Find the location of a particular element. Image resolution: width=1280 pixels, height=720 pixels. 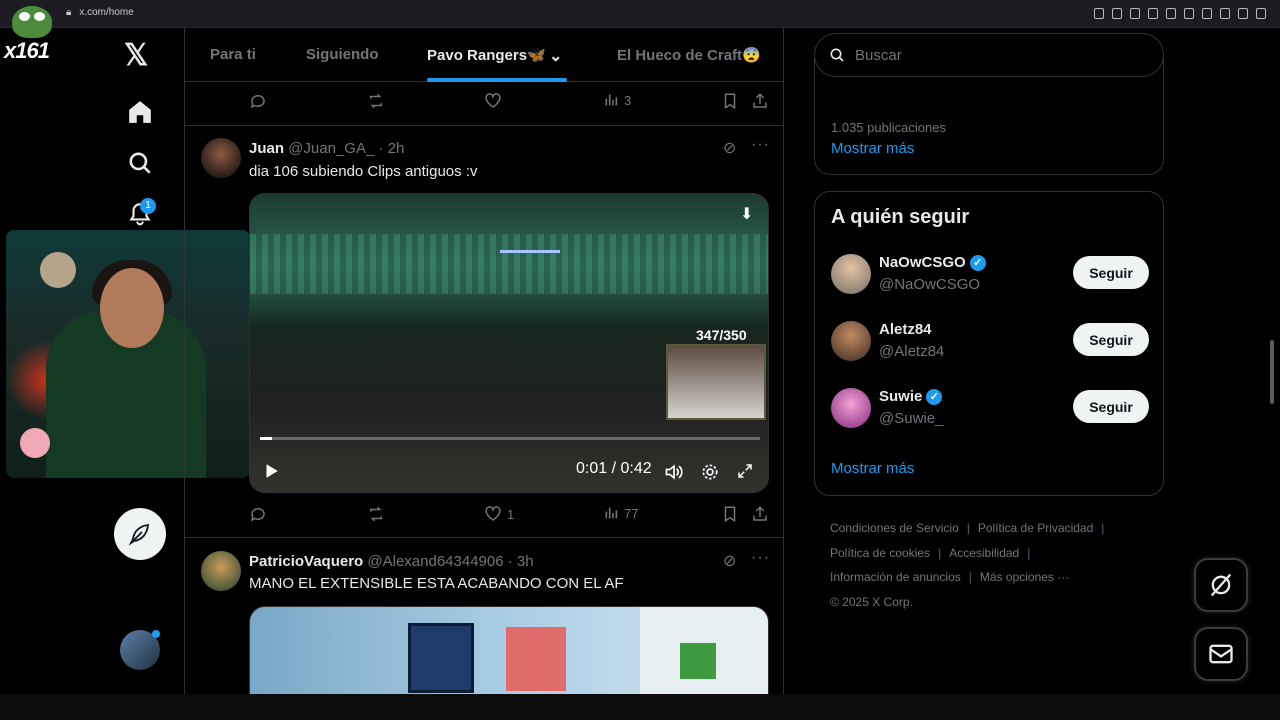

extensions-icon is located at coordinates (1207, 13).